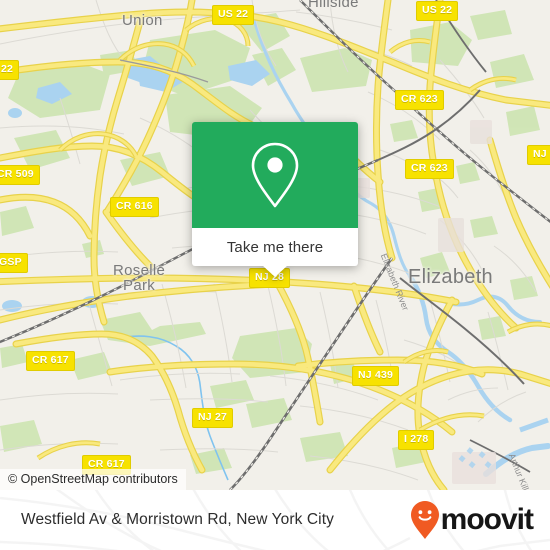 The image size is (550, 550). I want to click on road-shield-cr-509: CR 509, so click(20, 175).